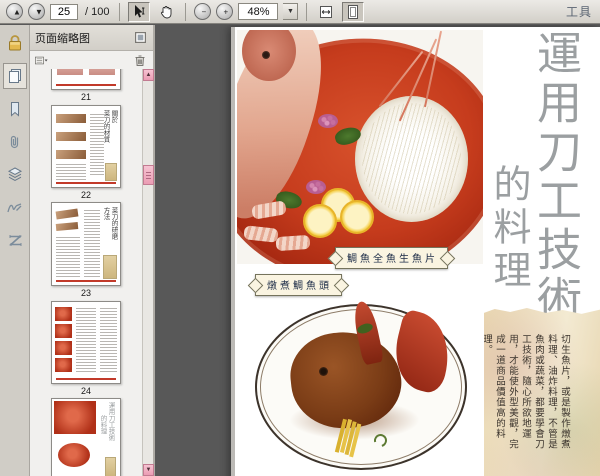  I want to click on layers-icon, so click(14, 174).